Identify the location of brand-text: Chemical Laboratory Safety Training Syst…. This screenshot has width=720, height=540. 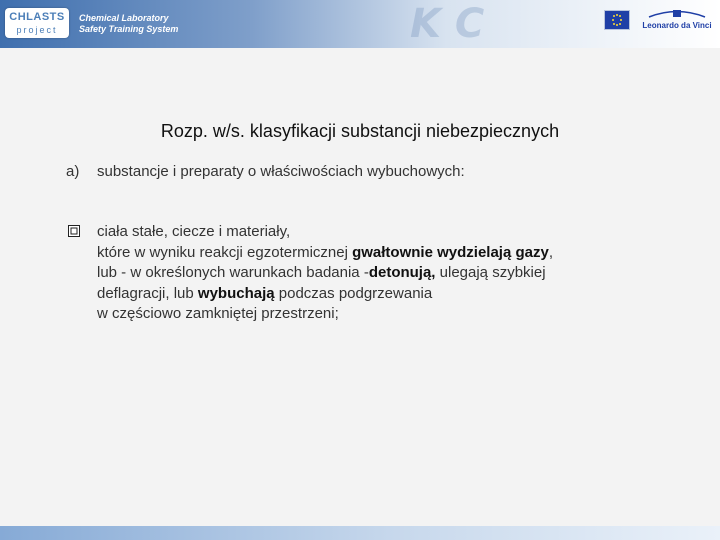
(128, 24).